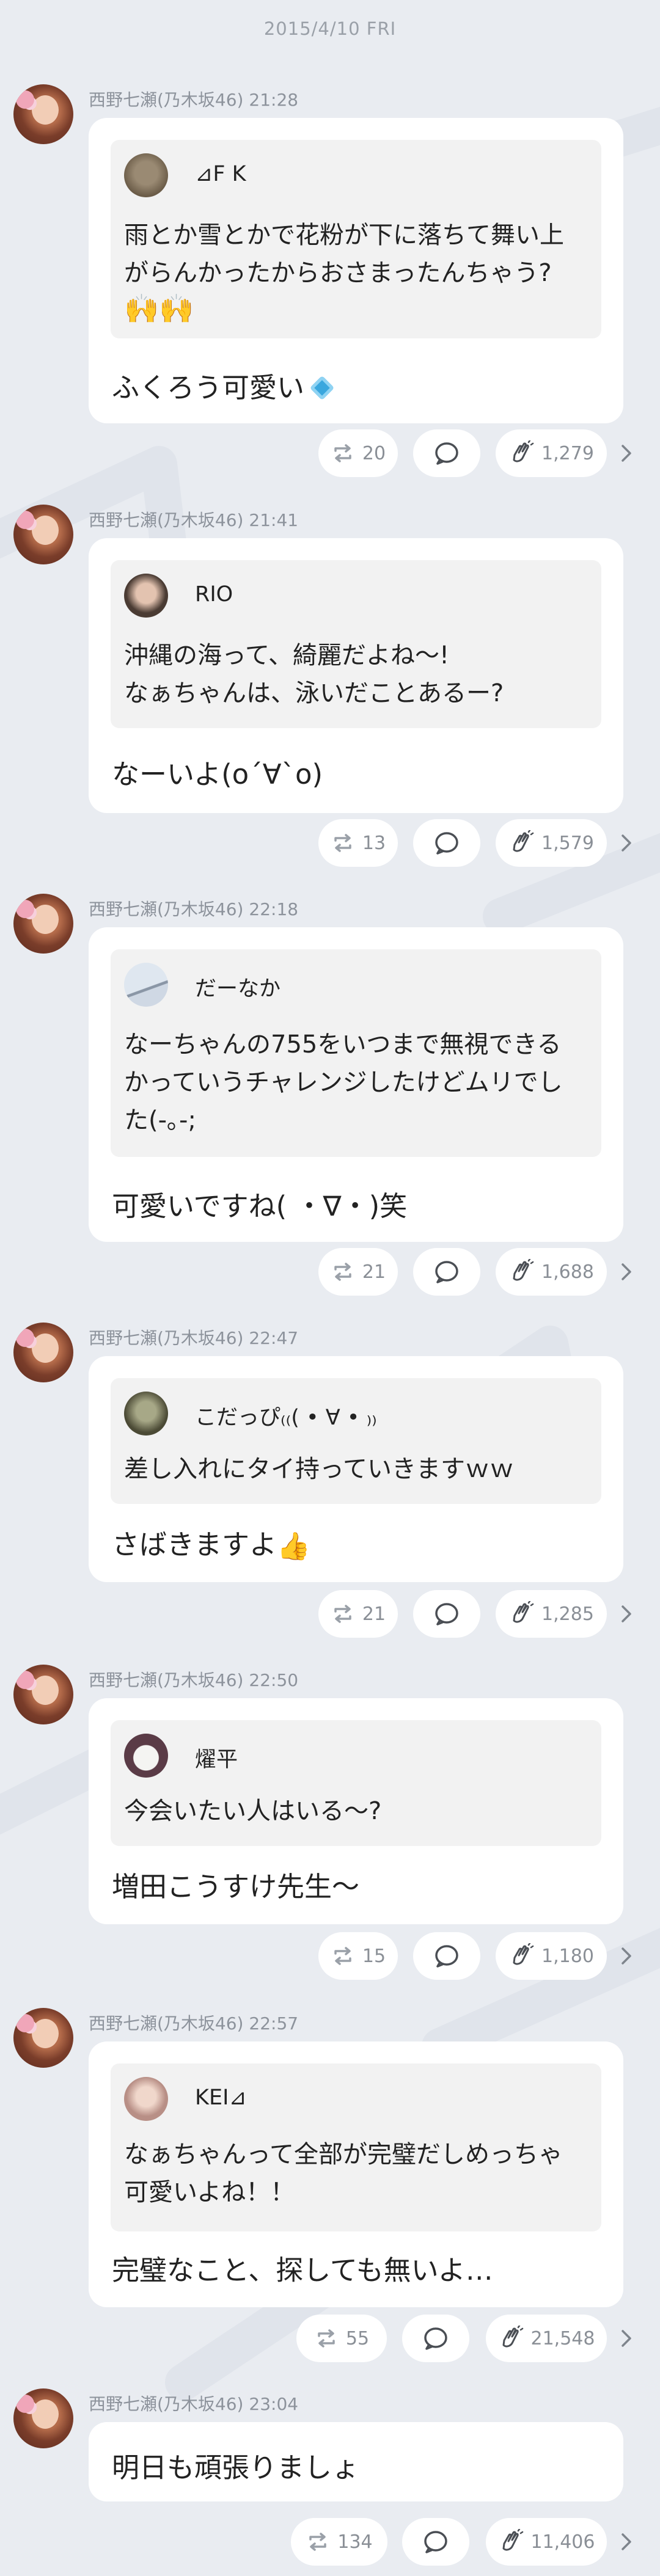  What do you see at coordinates (552, 1614) in the screenshot?
I see `clap-button: 1,285` at bounding box center [552, 1614].